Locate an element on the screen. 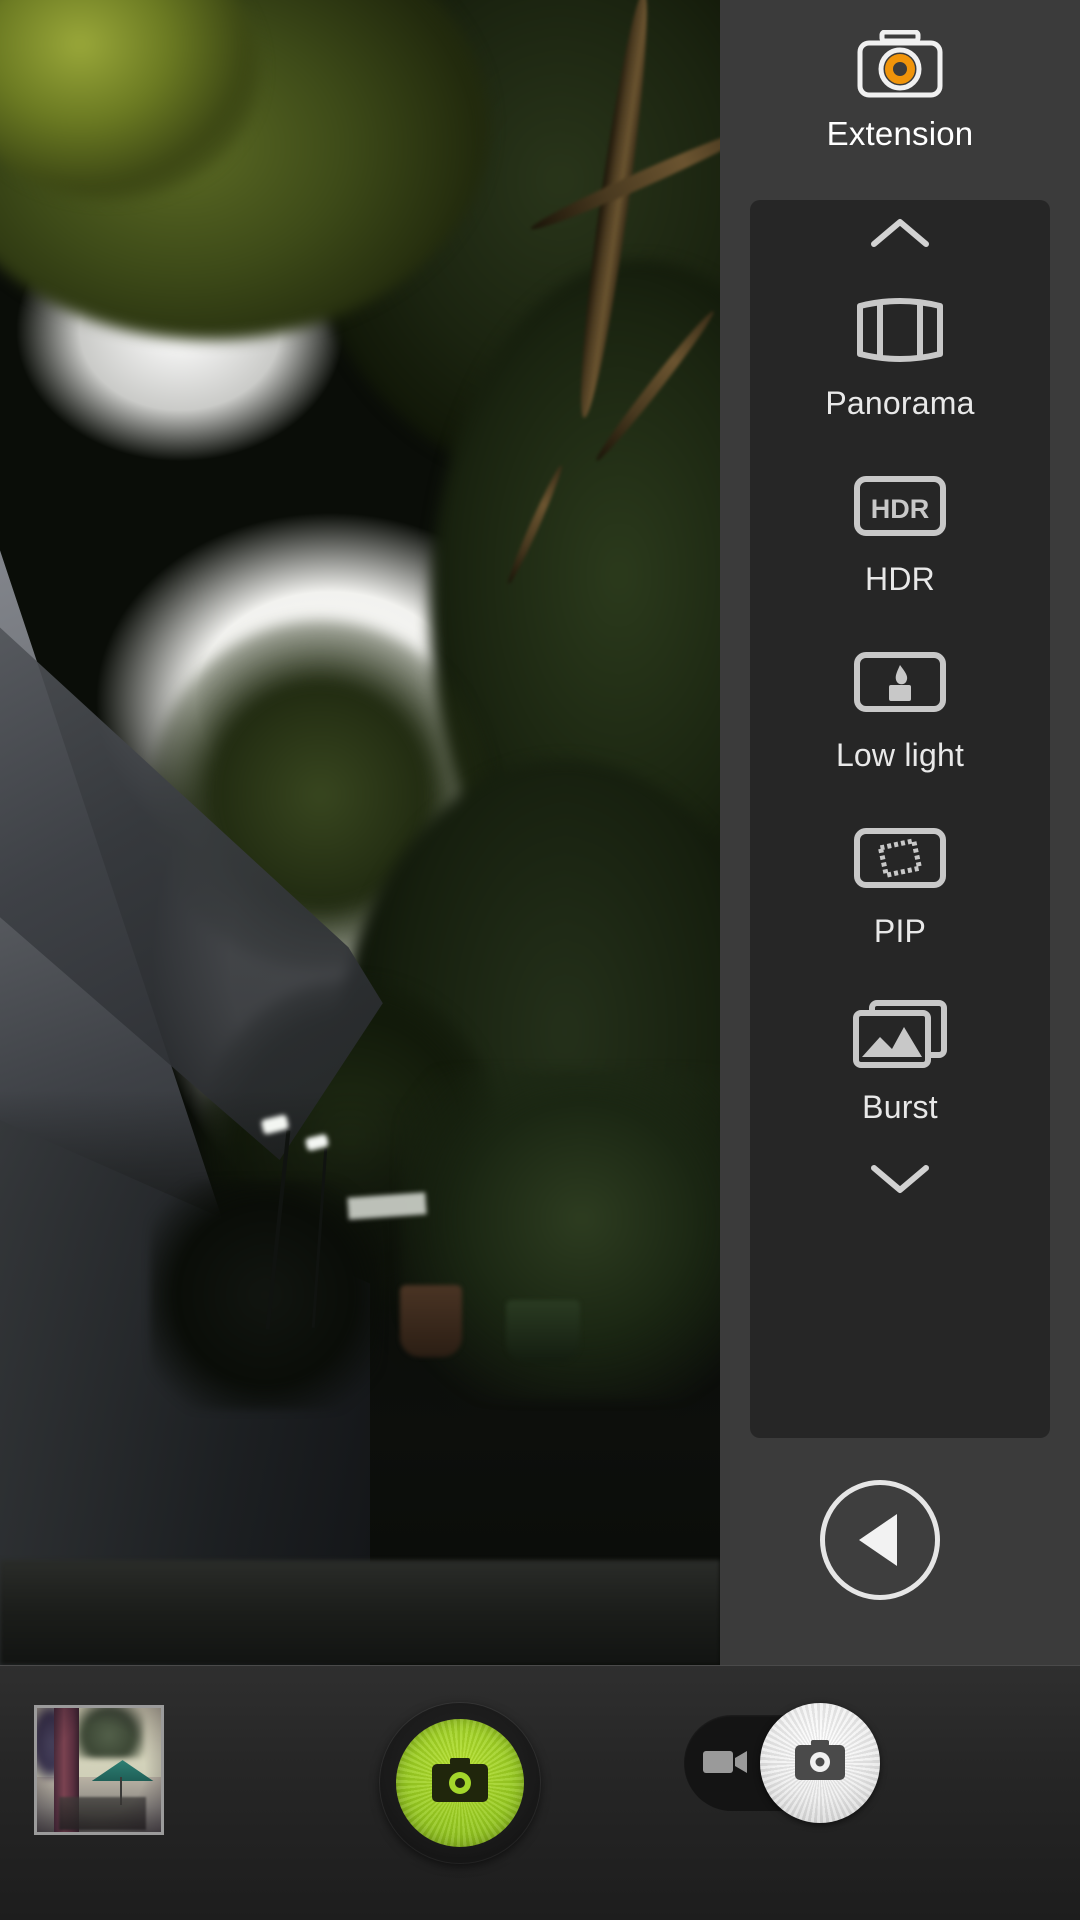  back-triangle-icon is located at coordinates (878, 1540).